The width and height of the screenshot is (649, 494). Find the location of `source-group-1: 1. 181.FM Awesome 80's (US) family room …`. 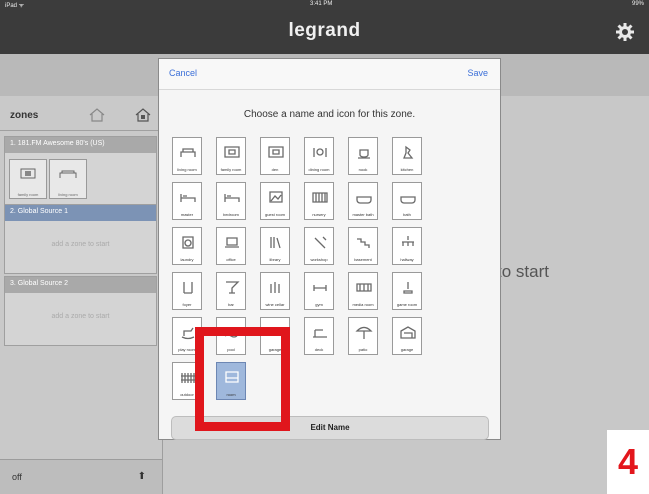

source-group-1: 1. 181.FM Awesome 80's (US) family room … is located at coordinates (80, 171).